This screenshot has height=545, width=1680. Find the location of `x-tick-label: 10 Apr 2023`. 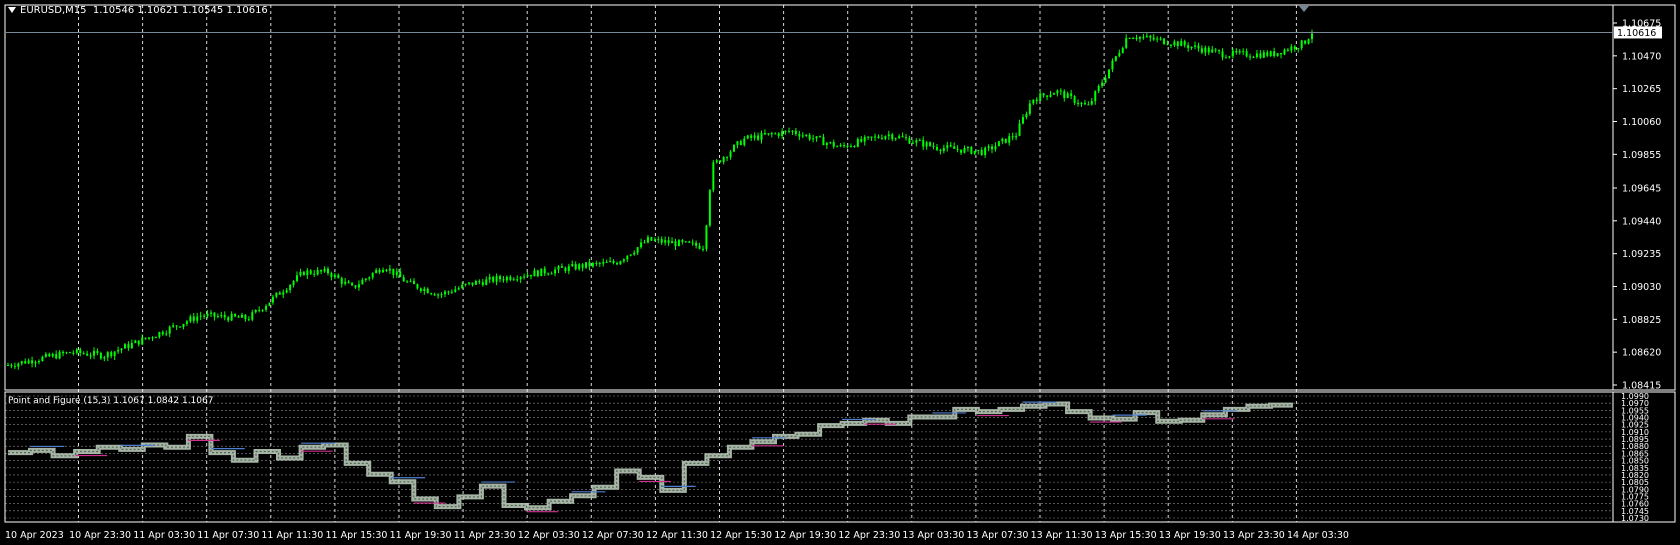

x-tick-label: 10 Apr 2023 is located at coordinates (34, 535).